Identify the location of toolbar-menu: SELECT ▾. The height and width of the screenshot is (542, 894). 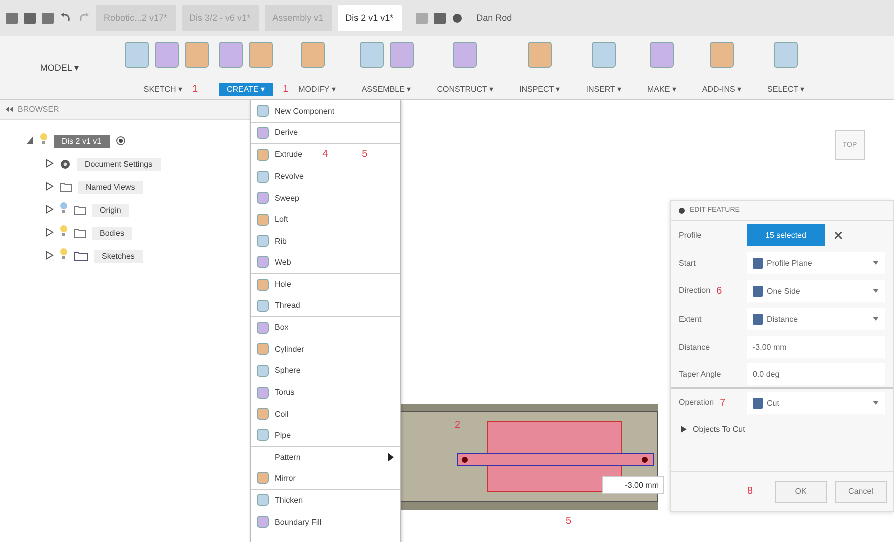
(786, 89).